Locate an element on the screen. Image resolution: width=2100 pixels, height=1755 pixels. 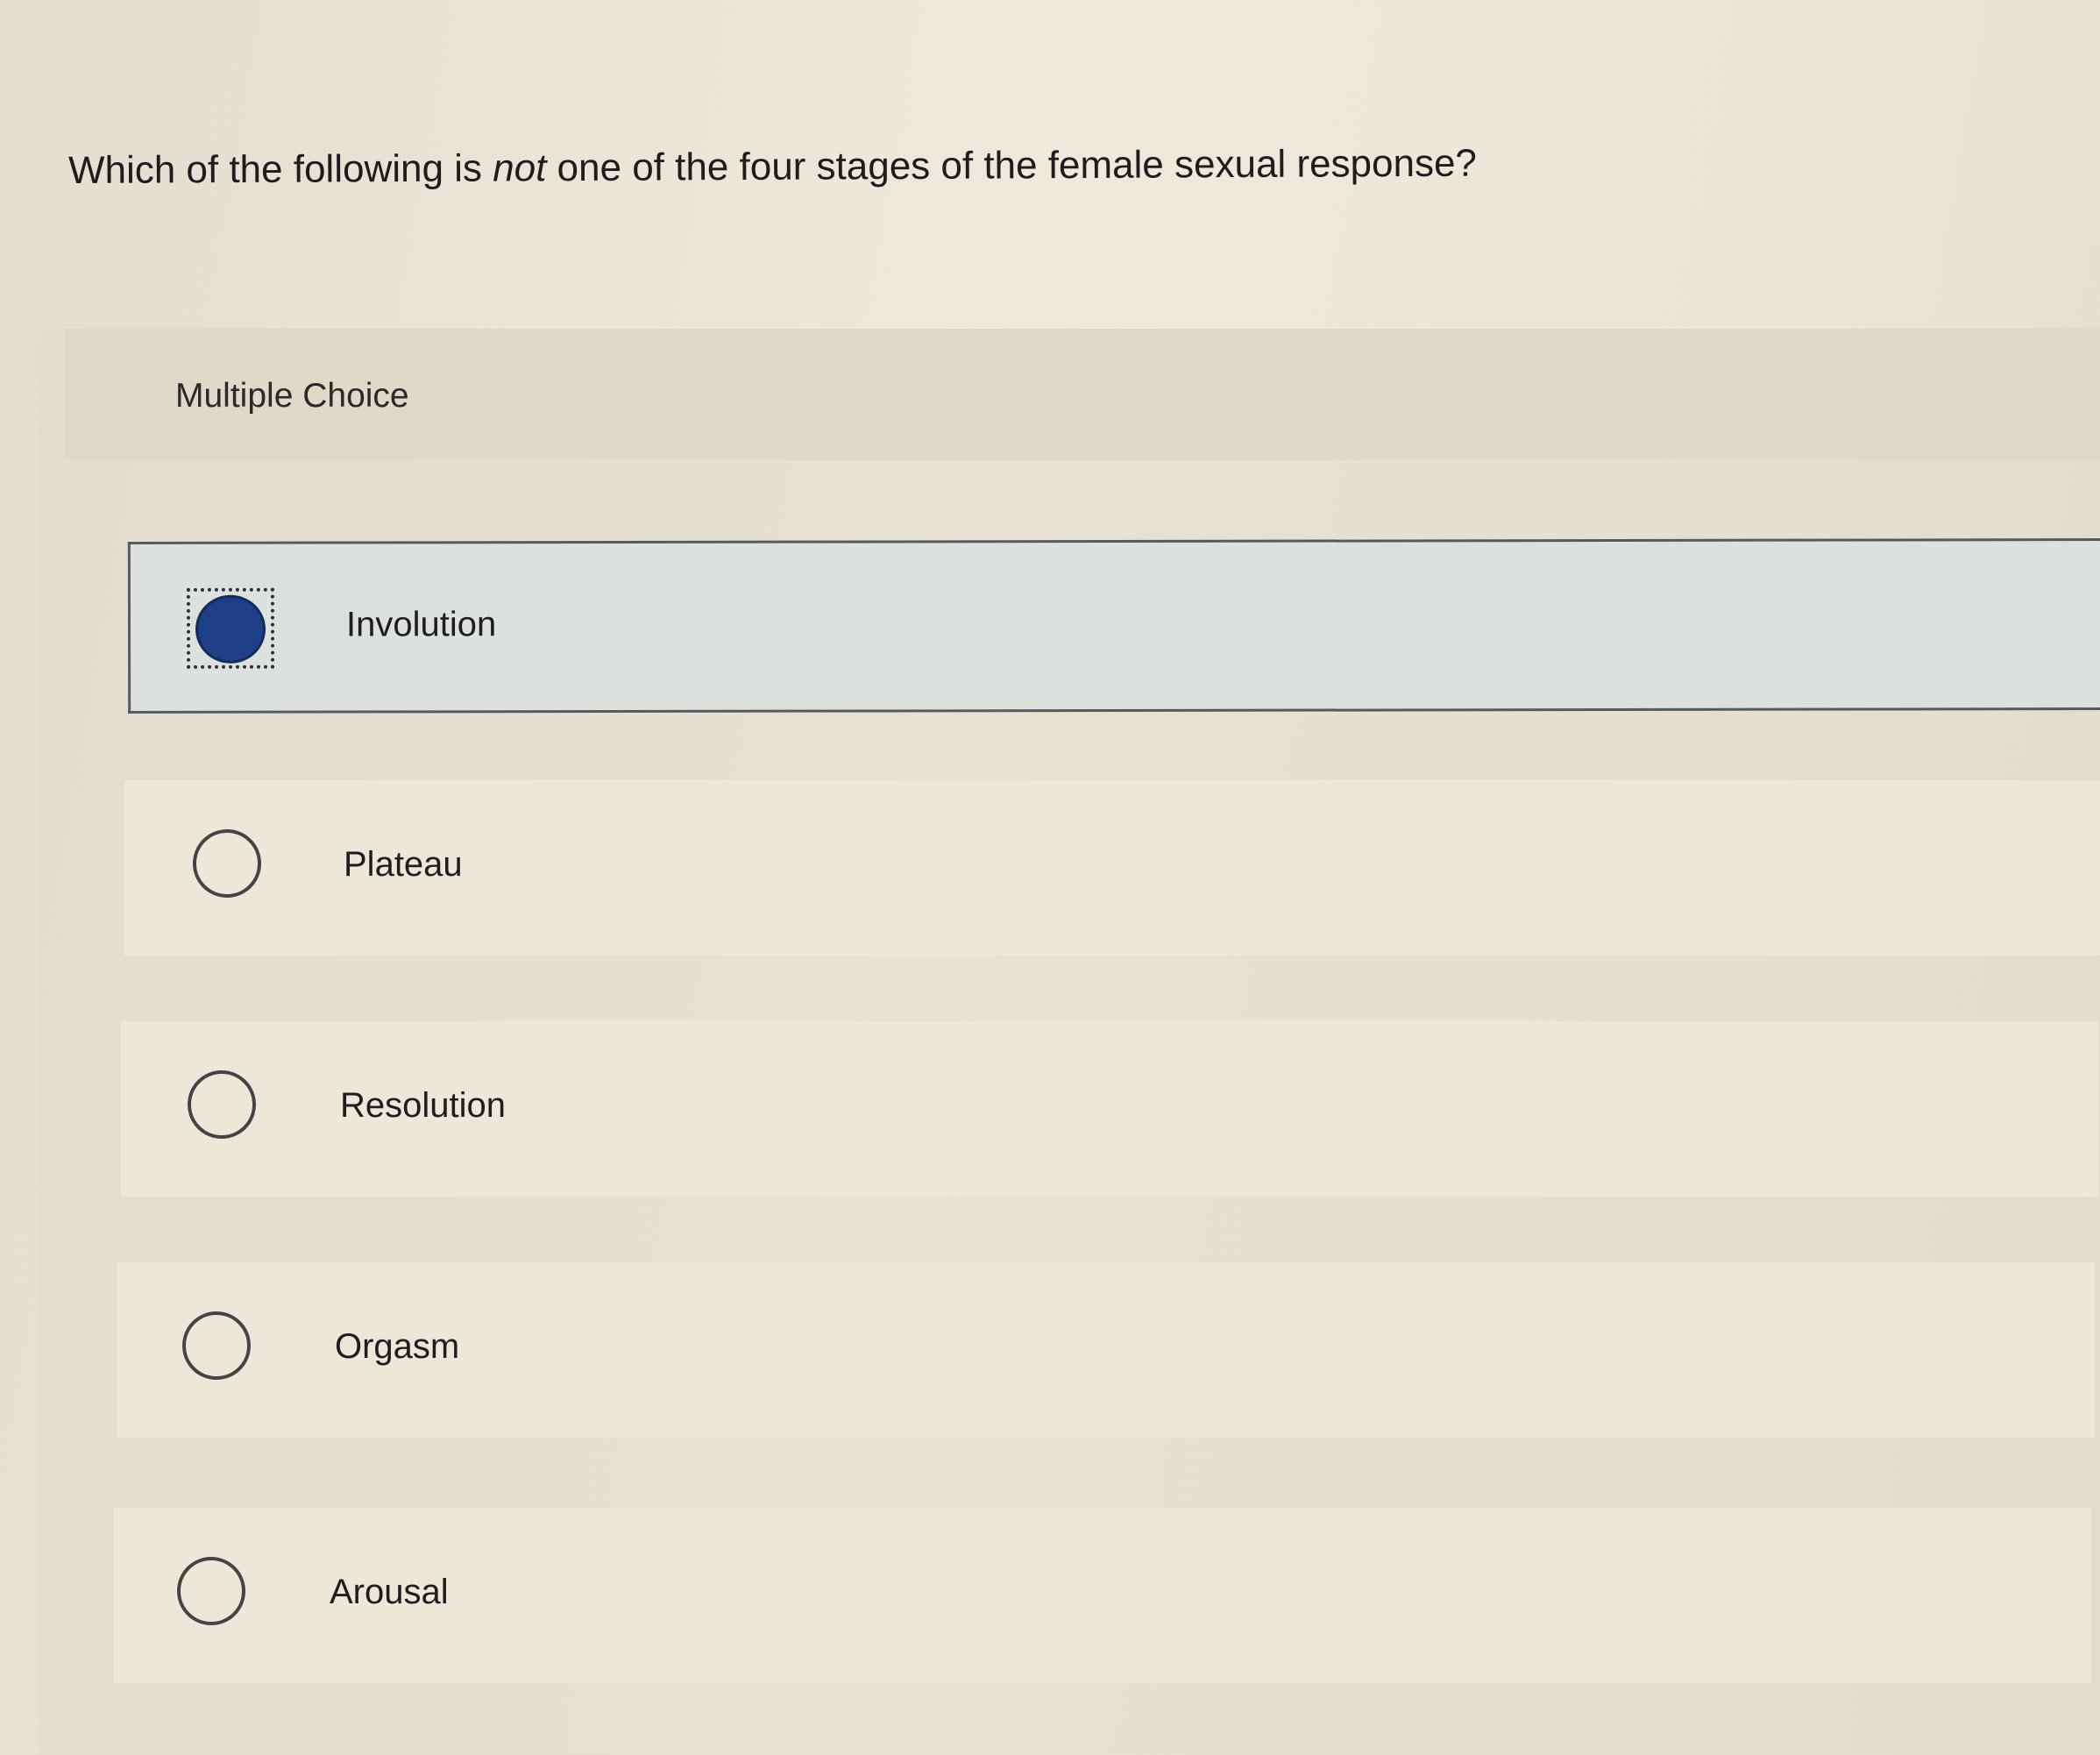
answer-option-label: Involution is located at coordinates (421, 625).